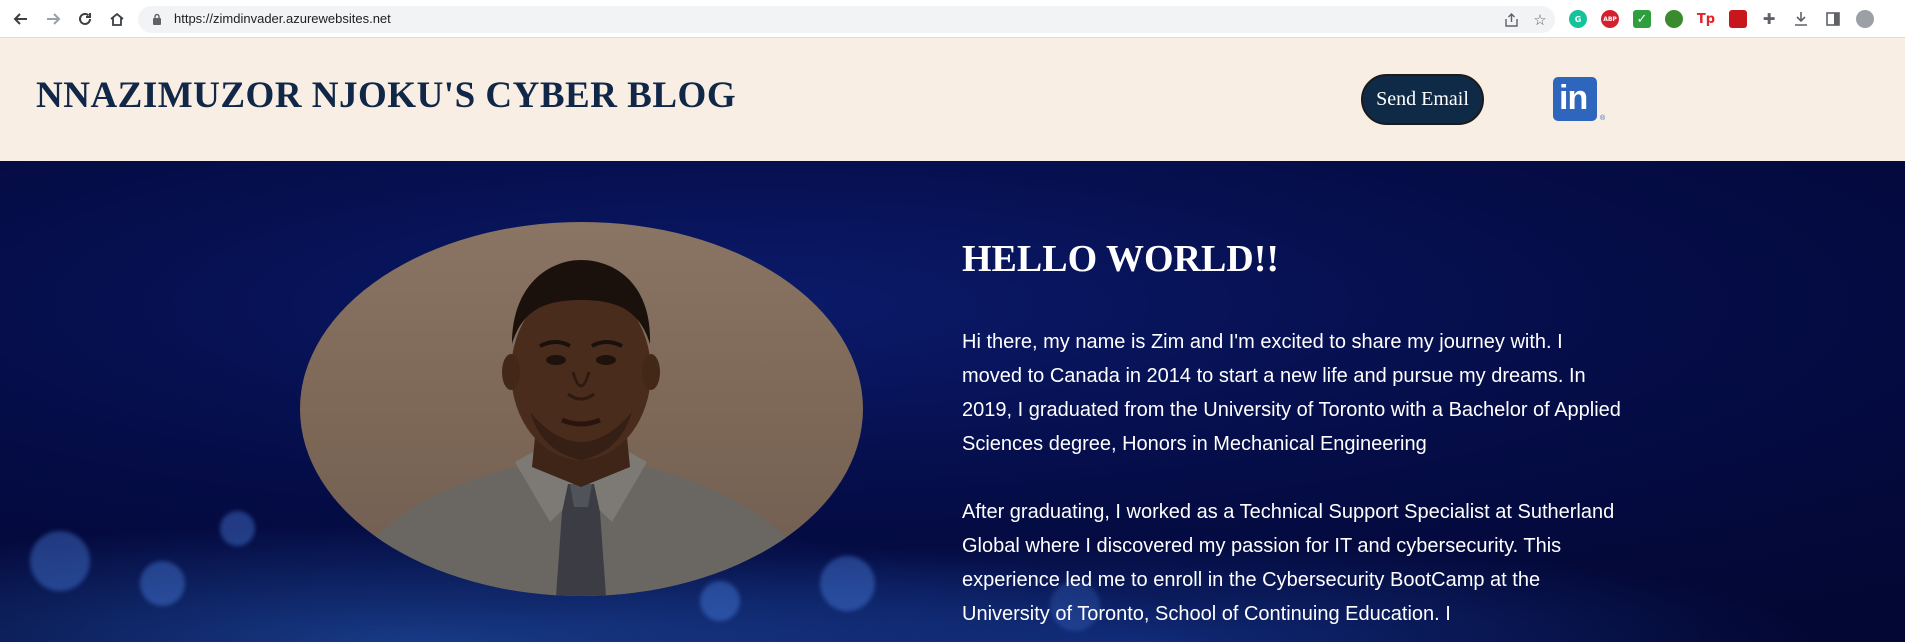 Image resolution: width=1905 pixels, height=642 pixels. What do you see at coordinates (1573, 98) in the screenshot?
I see `linkedin-label: in` at bounding box center [1573, 98].